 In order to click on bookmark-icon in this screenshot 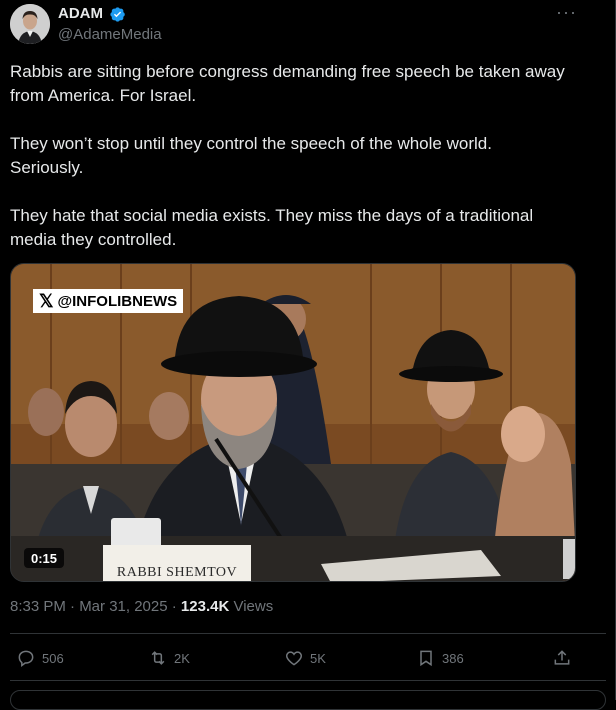, I will do `click(426, 658)`.